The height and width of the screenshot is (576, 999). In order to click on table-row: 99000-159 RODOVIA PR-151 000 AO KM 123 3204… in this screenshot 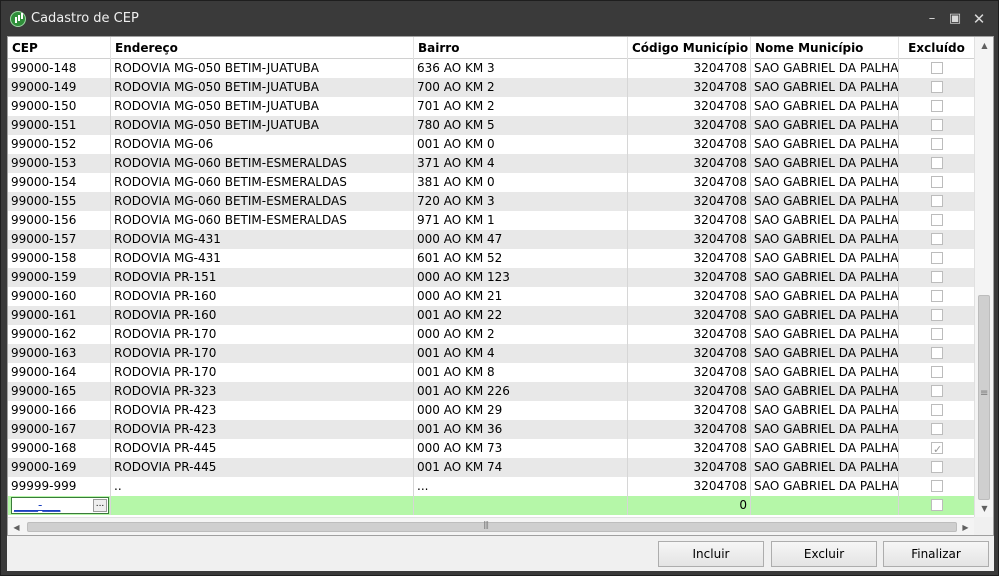, I will do `click(491, 277)`.